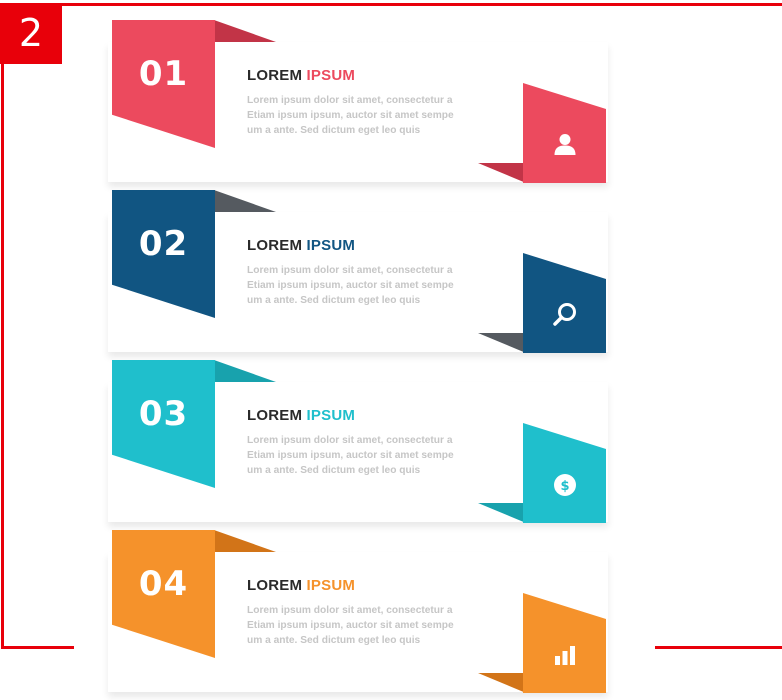 The height and width of the screenshot is (700, 782). I want to click on figure-number-badge: 2, so click(31, 33).